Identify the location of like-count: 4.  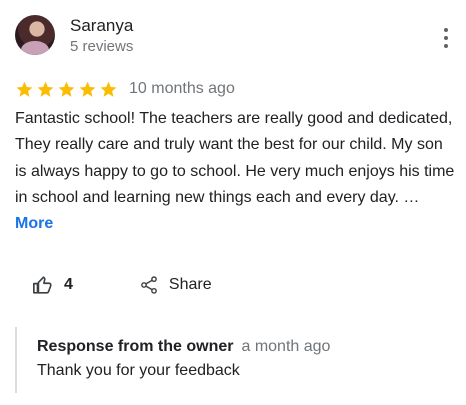
(68, 284).